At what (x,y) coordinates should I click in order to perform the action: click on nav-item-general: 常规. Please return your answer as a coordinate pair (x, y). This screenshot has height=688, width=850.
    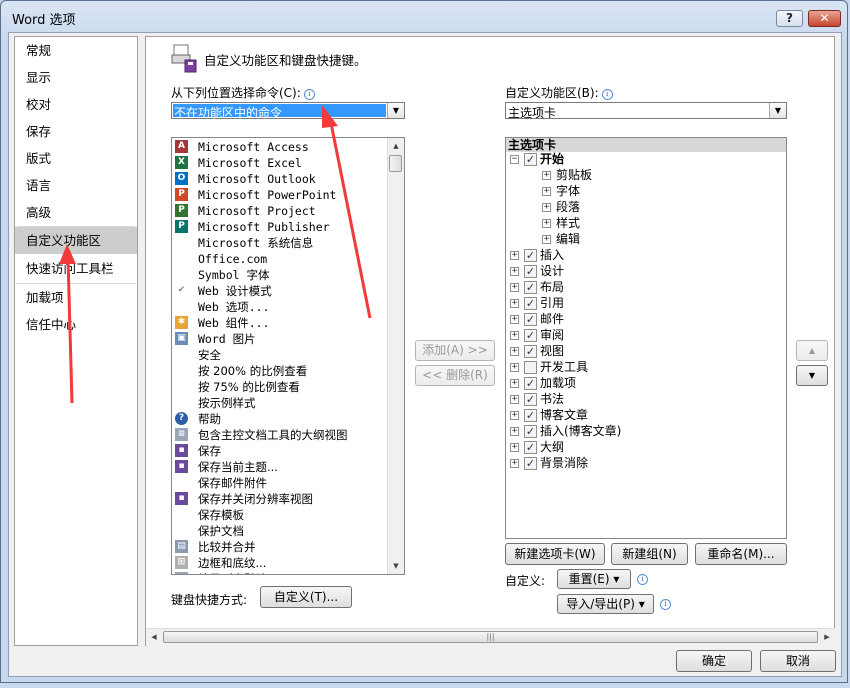
    Looking at the image, I should click on (76, 50).